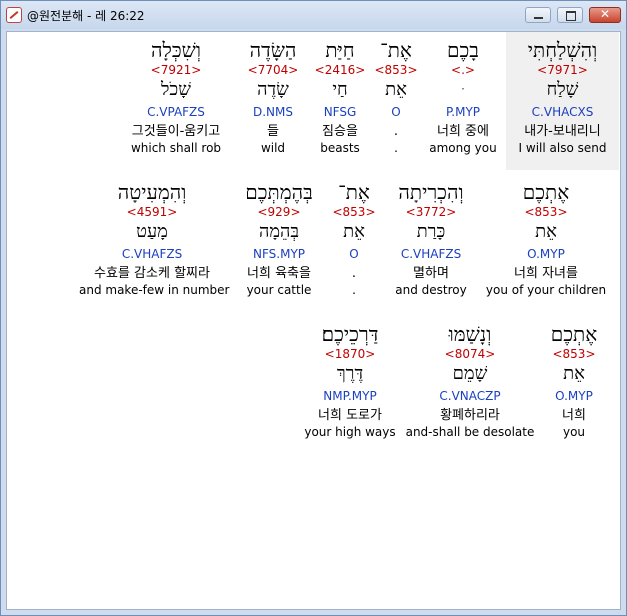  Describe the element at coordinates (279, 212) in the screenshot. I see `strong-number: <929>` at that location.